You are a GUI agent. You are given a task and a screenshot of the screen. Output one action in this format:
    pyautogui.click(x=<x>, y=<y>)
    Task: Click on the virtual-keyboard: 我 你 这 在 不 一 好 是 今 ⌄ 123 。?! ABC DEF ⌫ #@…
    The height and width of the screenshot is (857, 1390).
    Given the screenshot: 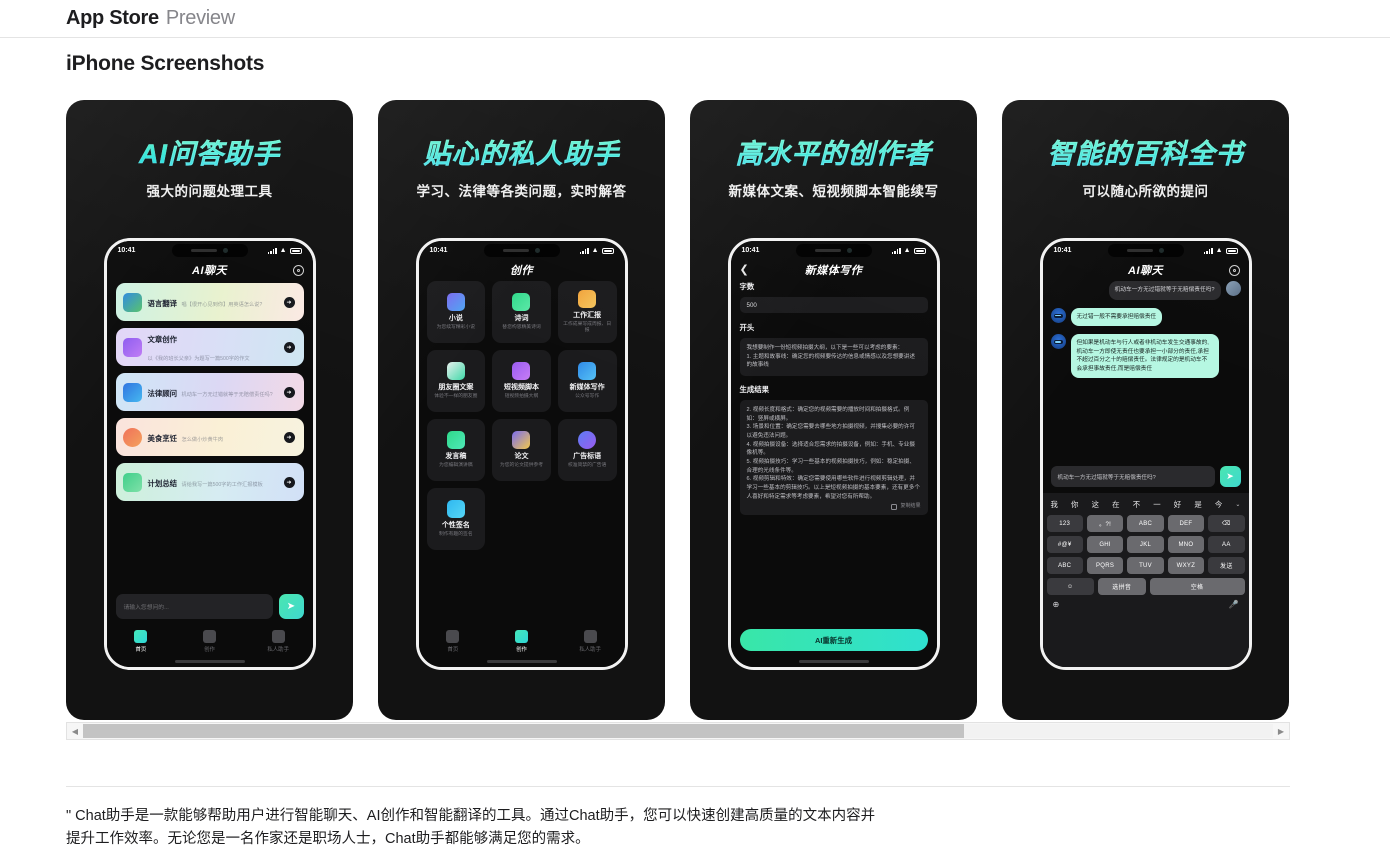 What is the action you would take?
    pyautogui.click(x=1145, y=580)
    